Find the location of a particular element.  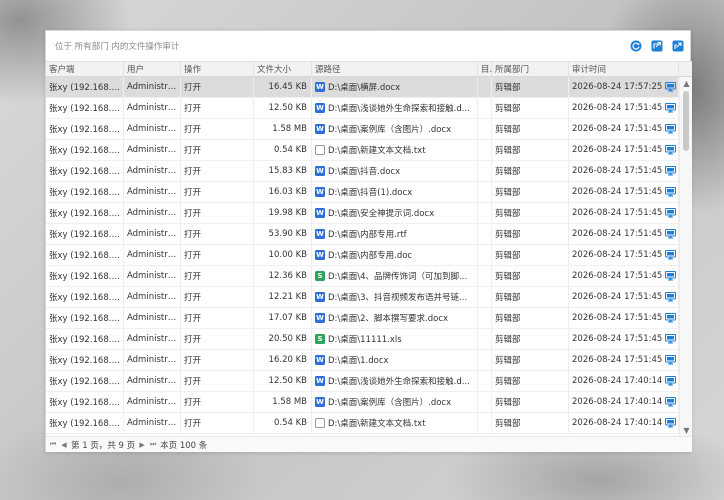

cell-size: 16.45 KB is located at coordinates (283, 87).